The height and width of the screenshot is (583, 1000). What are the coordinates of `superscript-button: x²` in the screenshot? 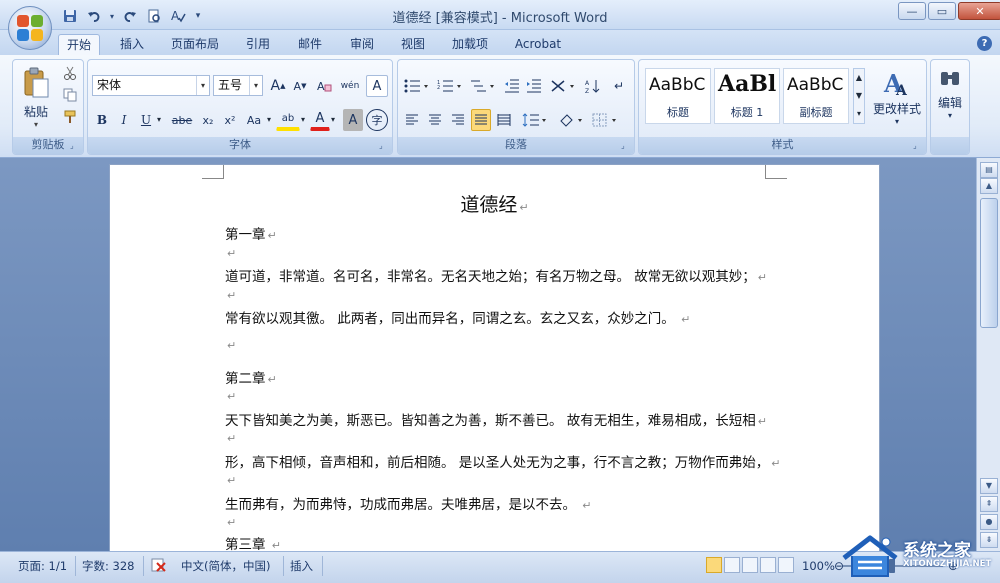 It's located at (230, 120).